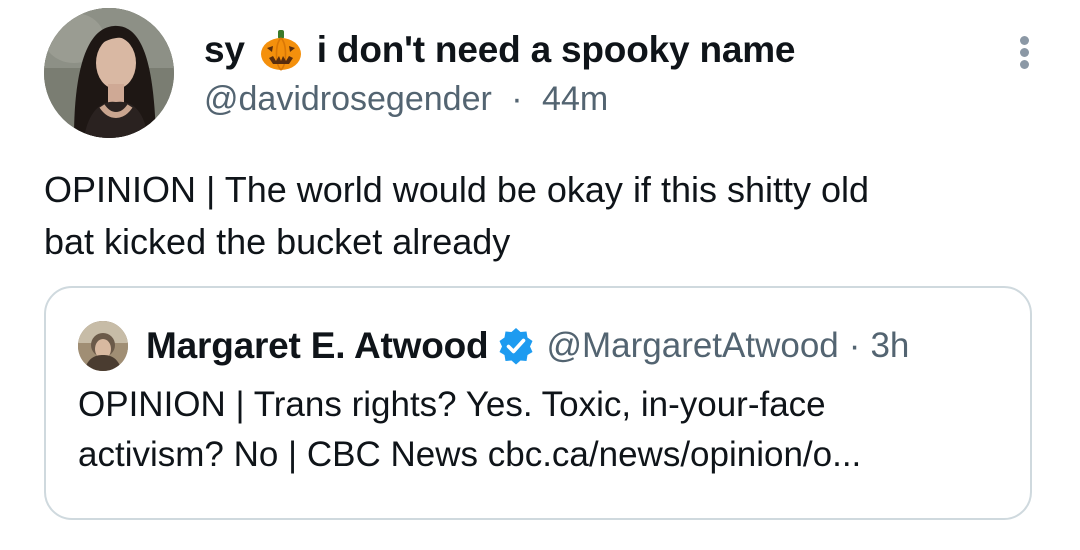  What do you see at coordinates (516, 346) in the screenshot?
I see `verified-badge-icon` at bounding box center [516, 346].